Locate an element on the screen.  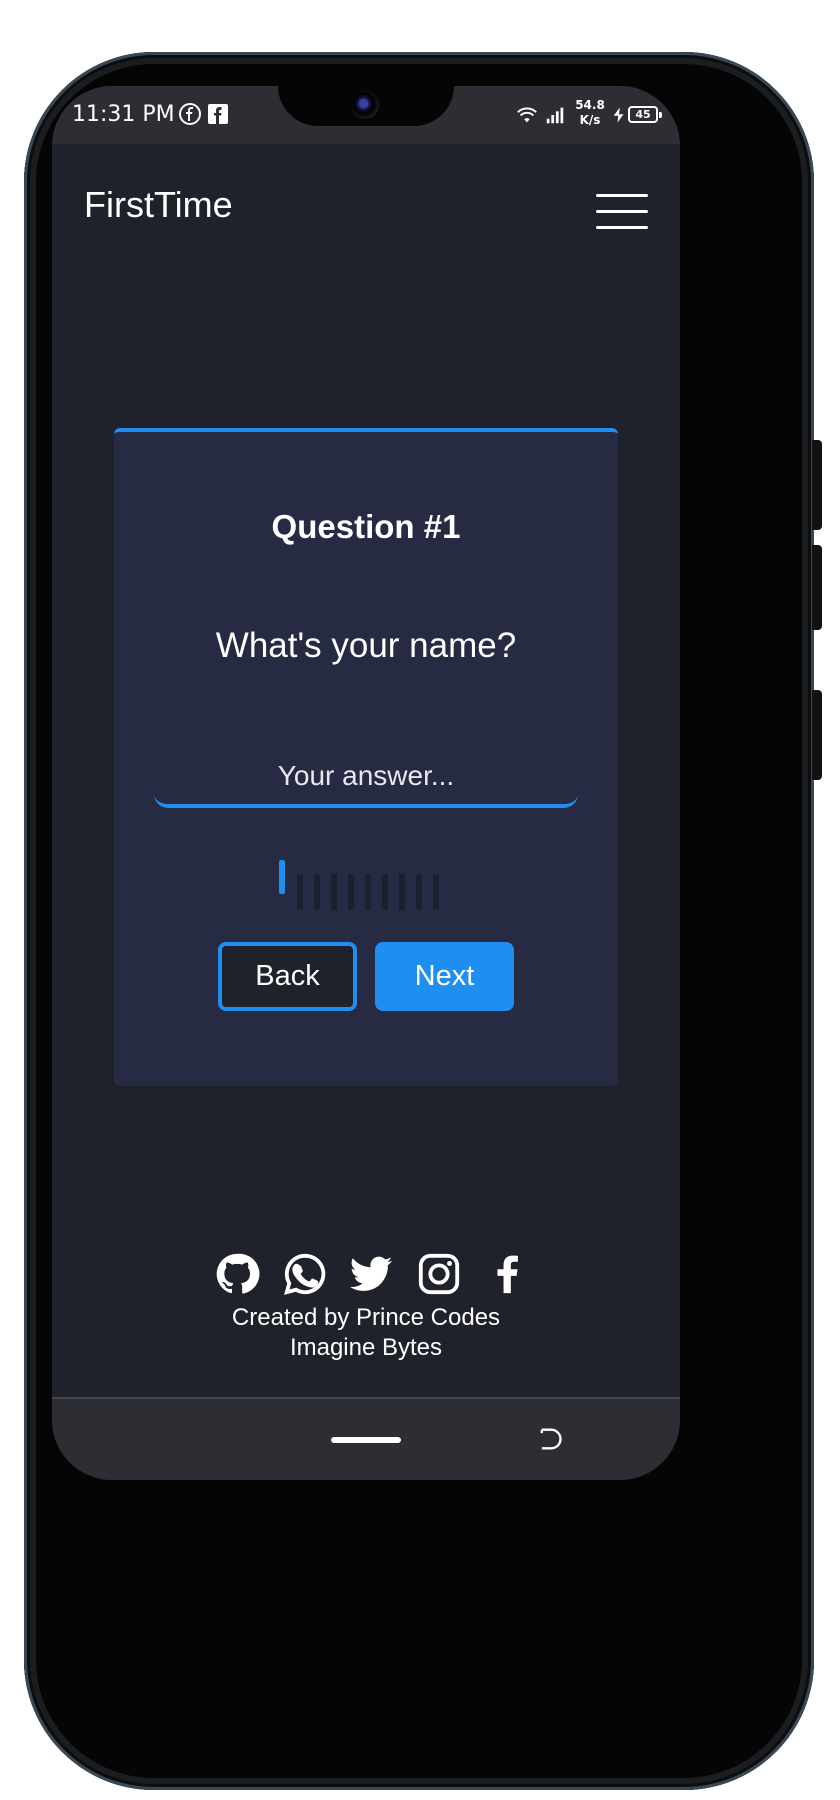
network-speed: 54.8 K/s is located at coordinates (590, 113).